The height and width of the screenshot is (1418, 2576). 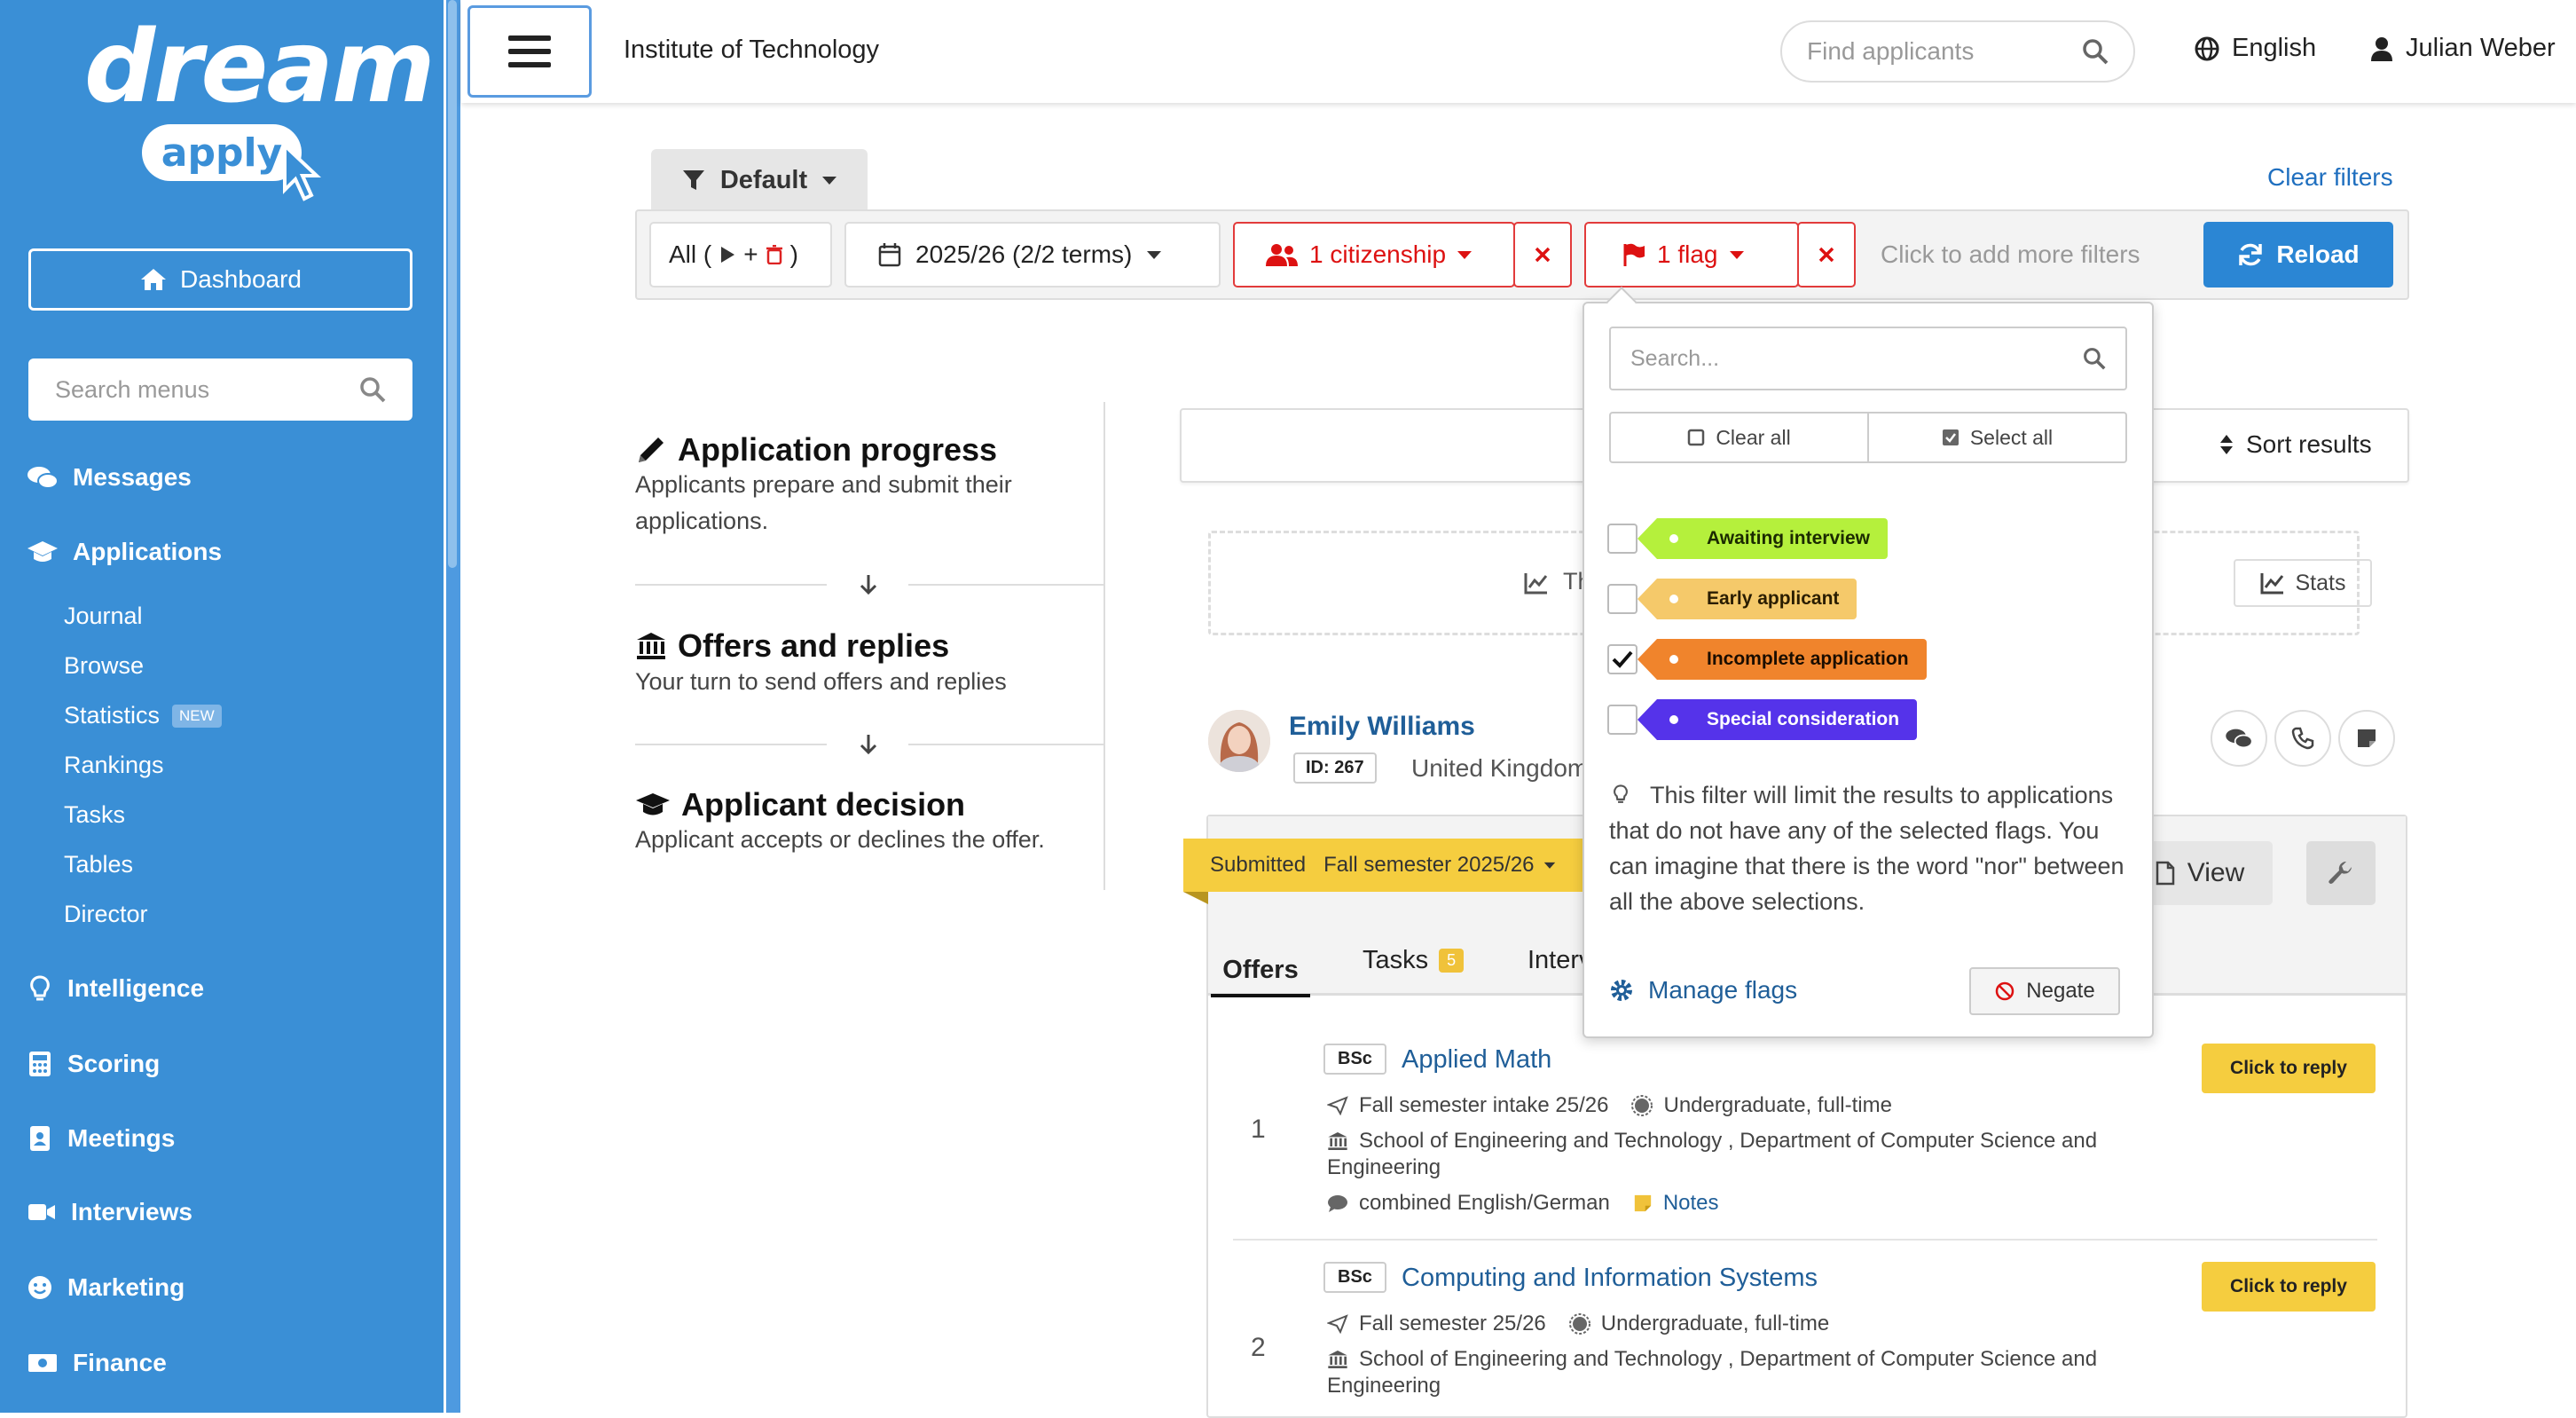 I want to click on menu-toggle-button, so click(x=529, y=52).